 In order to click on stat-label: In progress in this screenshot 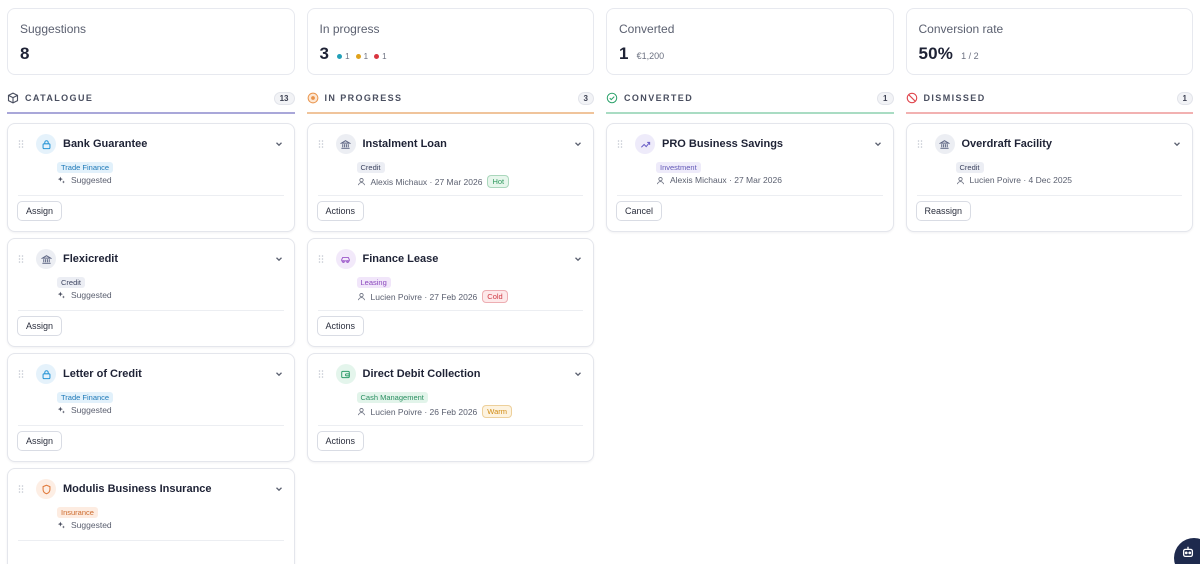, I will do `click(349, 29)`.